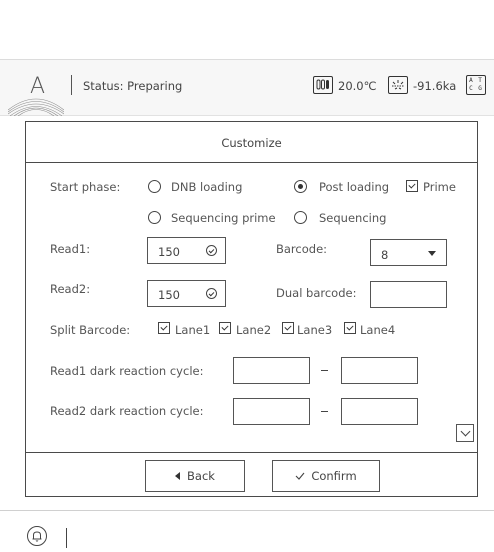  Describe the element at coordinates (302, 249) in the screenshot. I see `barcode-label: Barcode:` at that location.